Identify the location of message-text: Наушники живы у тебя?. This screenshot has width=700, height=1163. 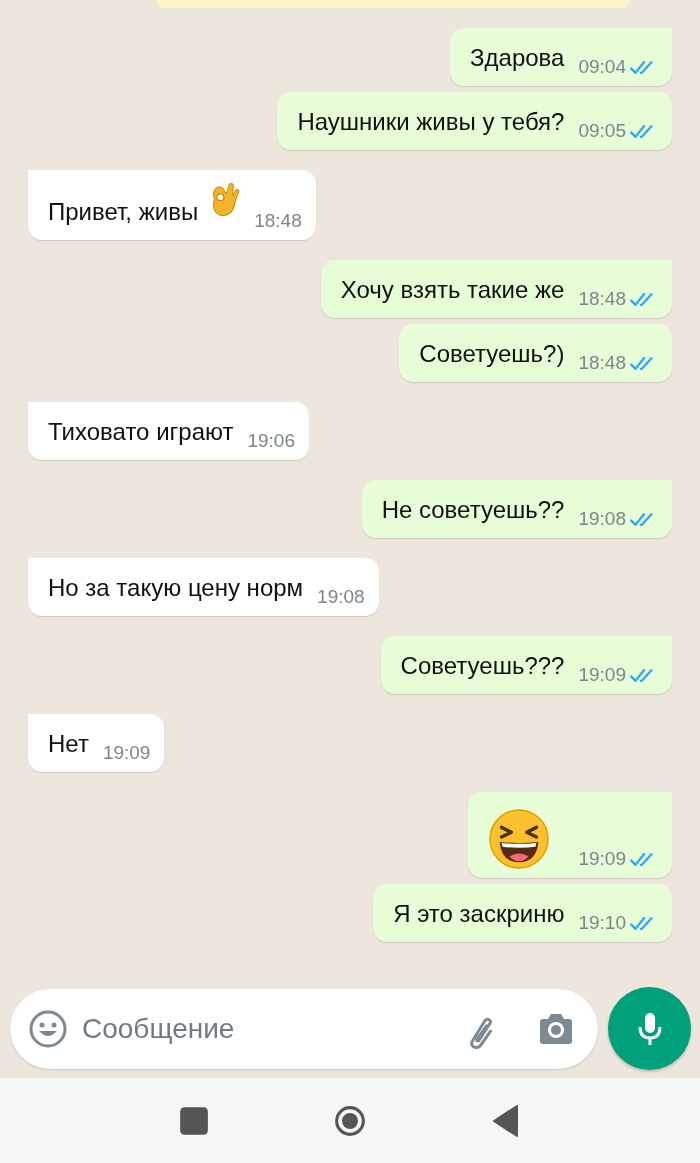
(431, 122).